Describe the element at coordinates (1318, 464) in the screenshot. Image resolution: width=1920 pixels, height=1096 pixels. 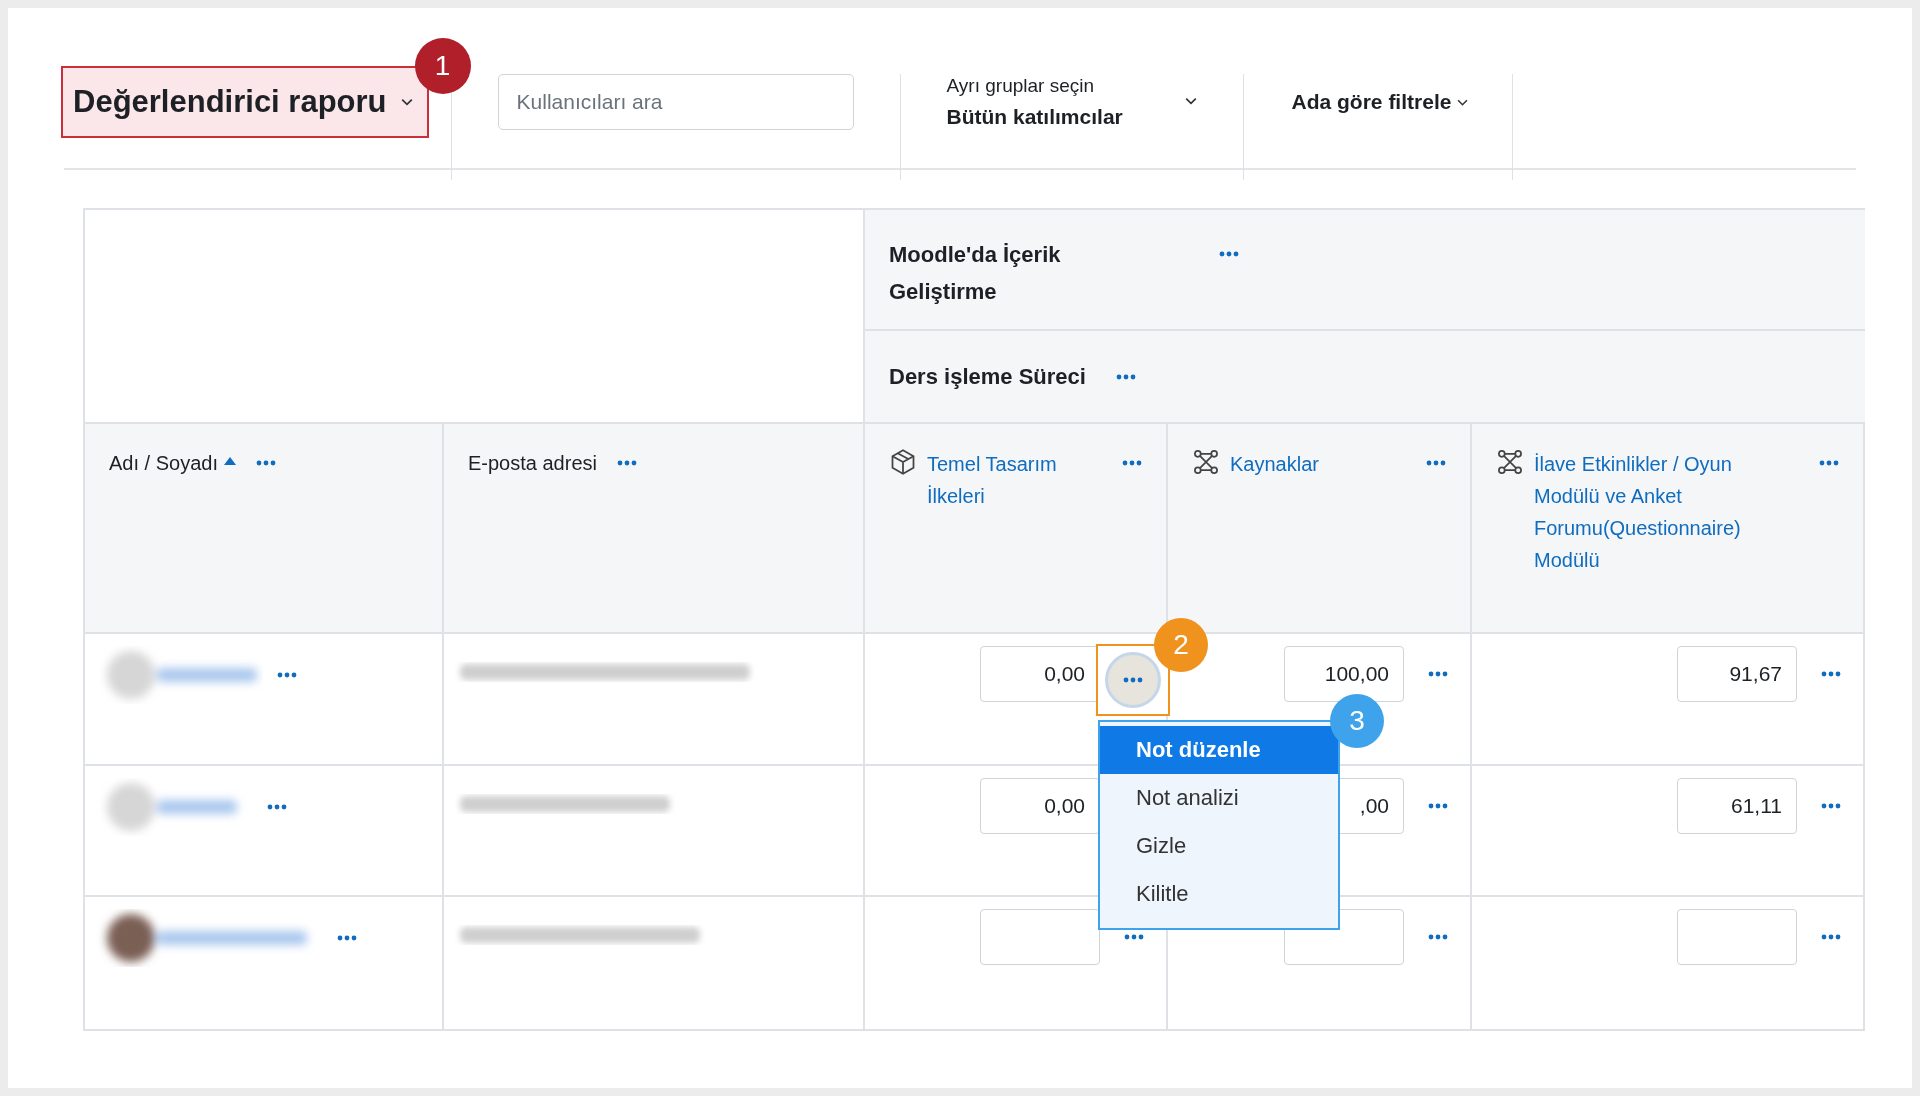
I see `grade-item-link: Kaynaklar` at that location.